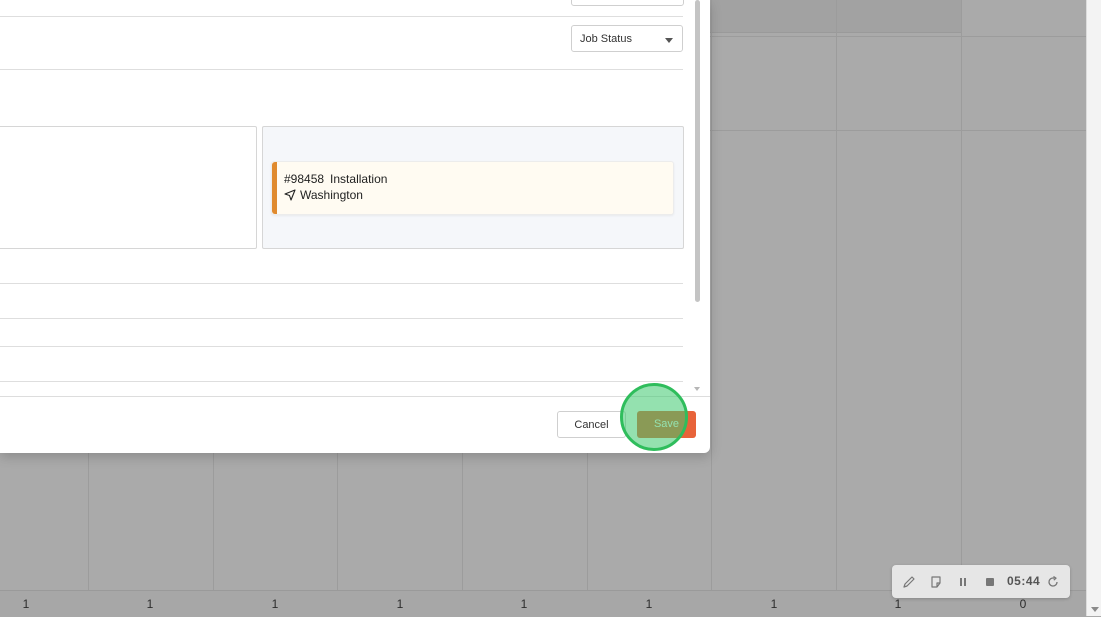 This screenshot has width=1101, height=617. What do you see at coordinates (936, 582) in the screenshot?
I see `note-icon` at bounding box center [936, 582].